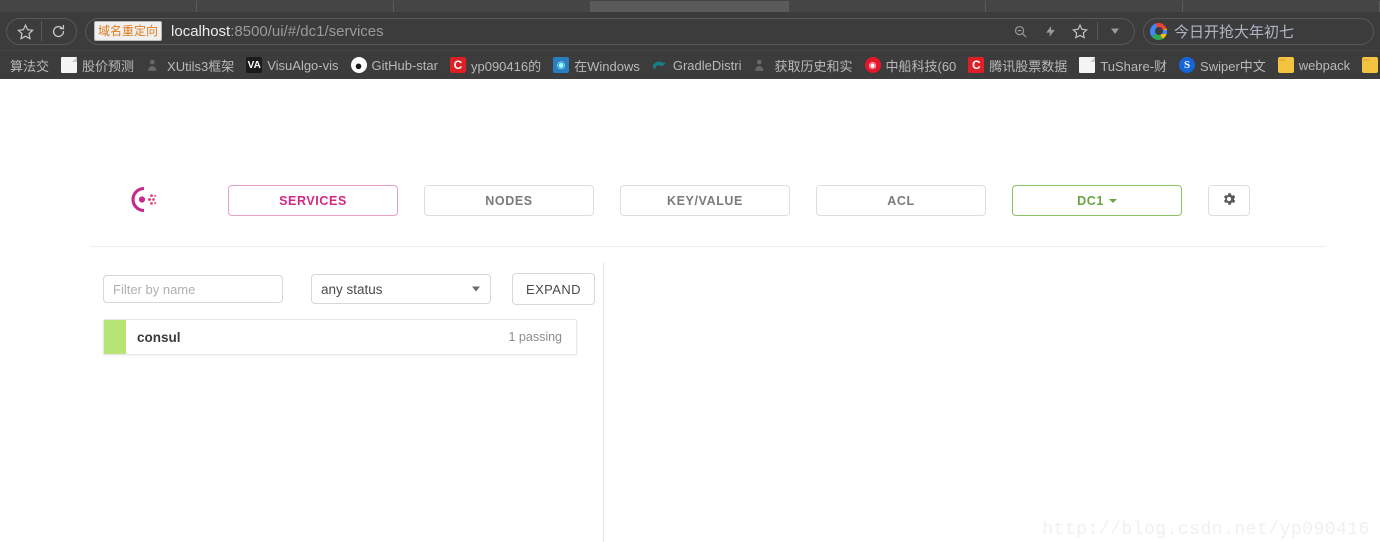  What do you see at coordinates (1233, 66) in the screenshot?
I see `bookmark-label: Swiper中文` at bounding box center [1233, 66].